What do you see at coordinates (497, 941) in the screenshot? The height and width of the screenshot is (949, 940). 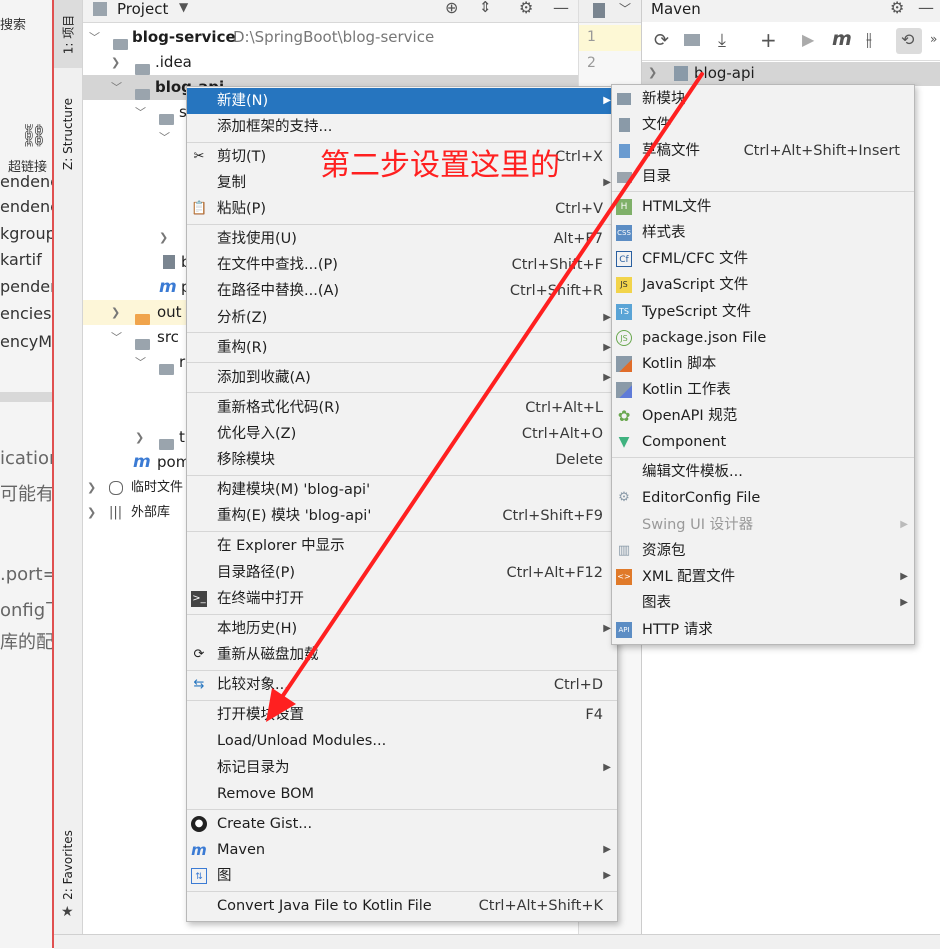 I see `bottom-tool-bar` at bounding box center [497, 941].